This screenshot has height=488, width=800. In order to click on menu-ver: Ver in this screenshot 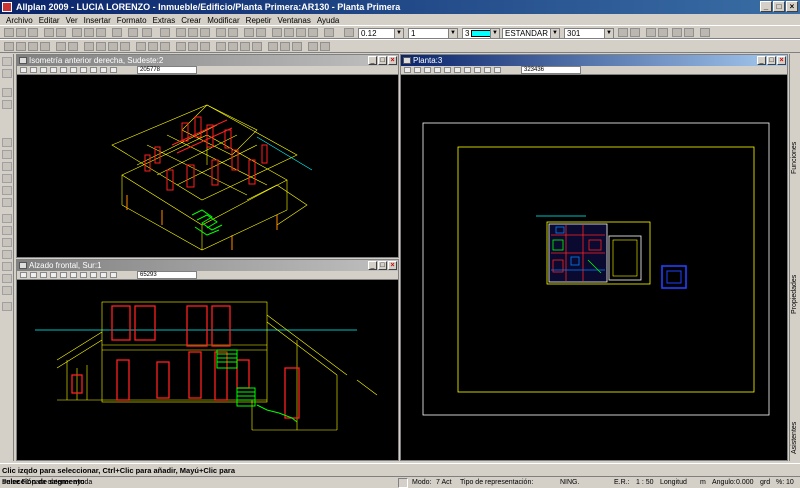, I will do `click(72, 20)`.